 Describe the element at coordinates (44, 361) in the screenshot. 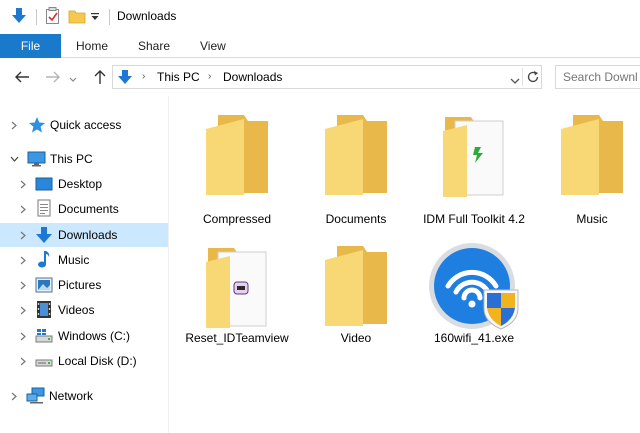

I see `drive-icon` at that location.